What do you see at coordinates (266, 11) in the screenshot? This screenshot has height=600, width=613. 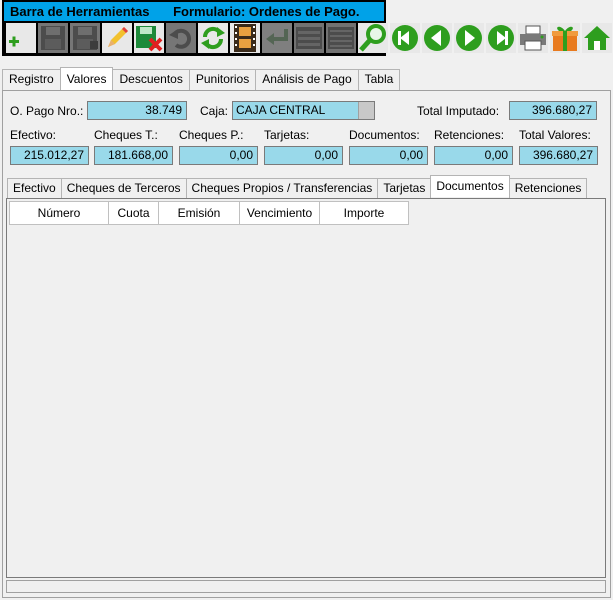 I see `form-title: Formulario: Ordenes de Pago.` at bounding box center [266, 11].